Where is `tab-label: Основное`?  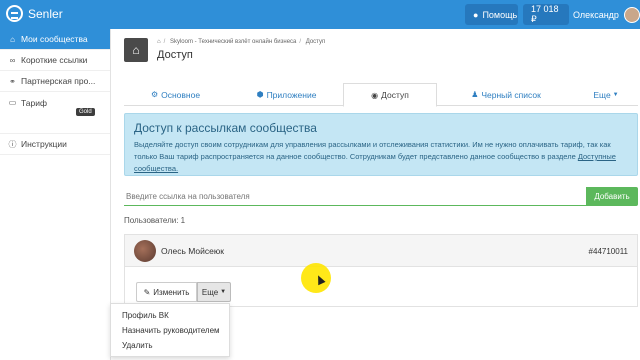 tab-label: Основное is located at coordinates (181, 94).